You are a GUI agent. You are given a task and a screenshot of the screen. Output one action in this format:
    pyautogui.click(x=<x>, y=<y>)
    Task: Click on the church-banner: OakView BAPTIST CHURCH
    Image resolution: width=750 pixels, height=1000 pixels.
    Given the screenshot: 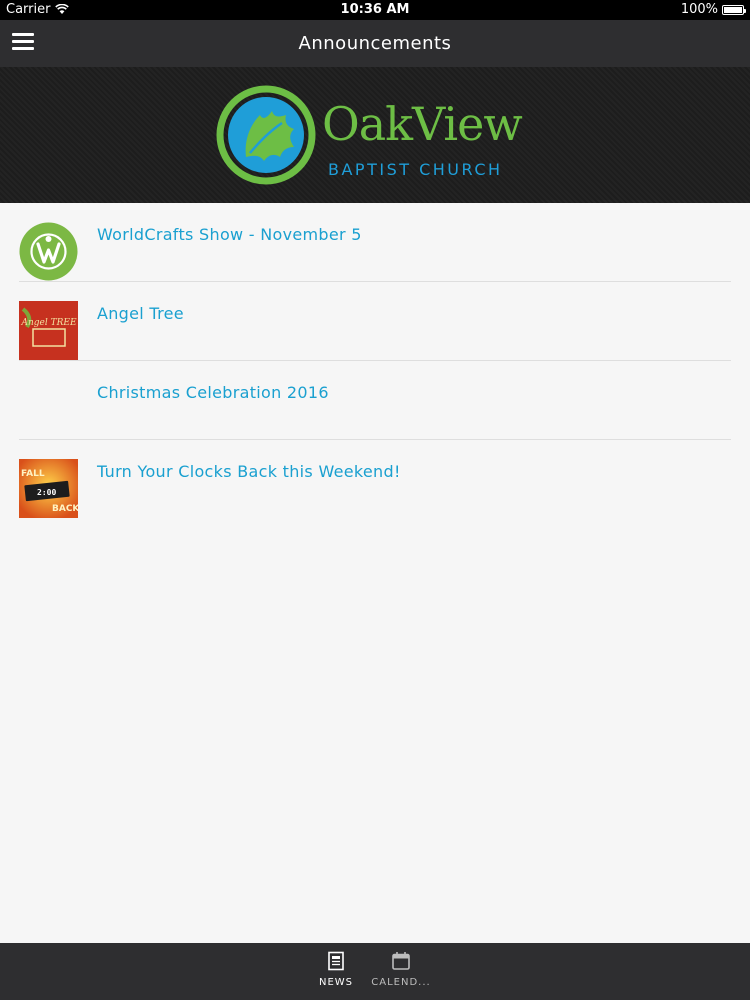 What is the action you would take?
    pyautogui.click(x=375, y=135)
    